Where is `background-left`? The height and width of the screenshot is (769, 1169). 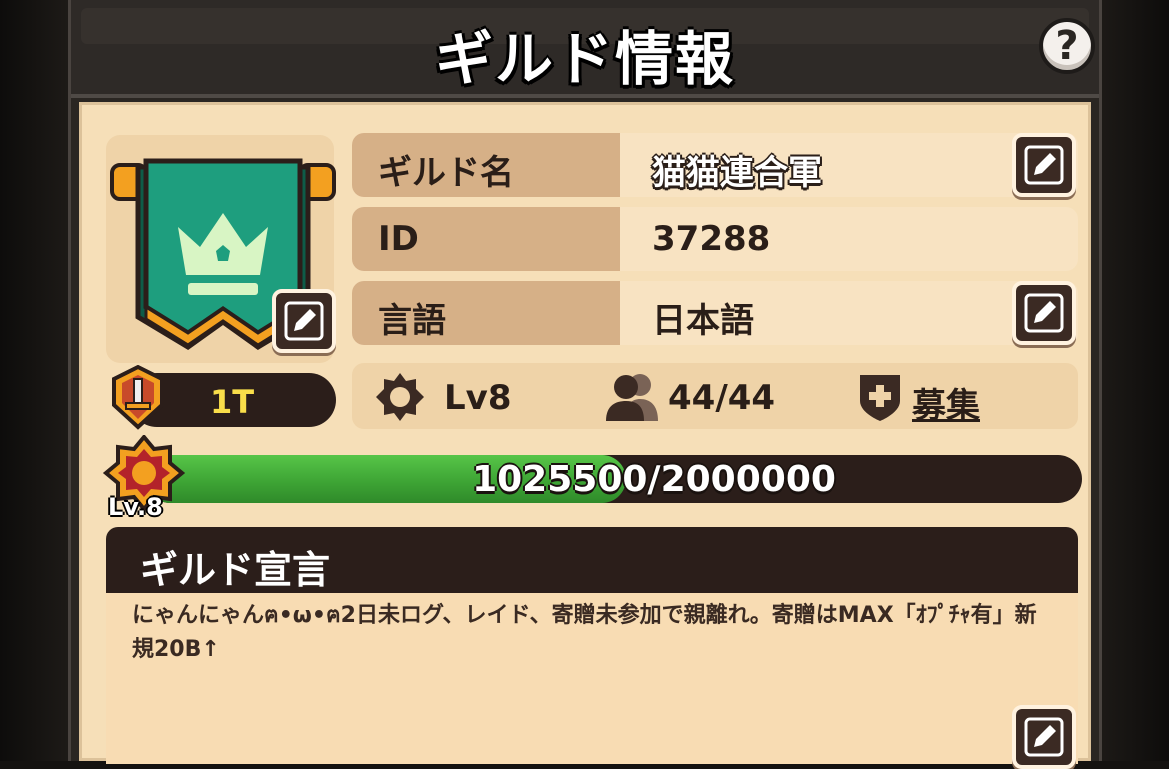
background-left is located at coordinates (34, 380).